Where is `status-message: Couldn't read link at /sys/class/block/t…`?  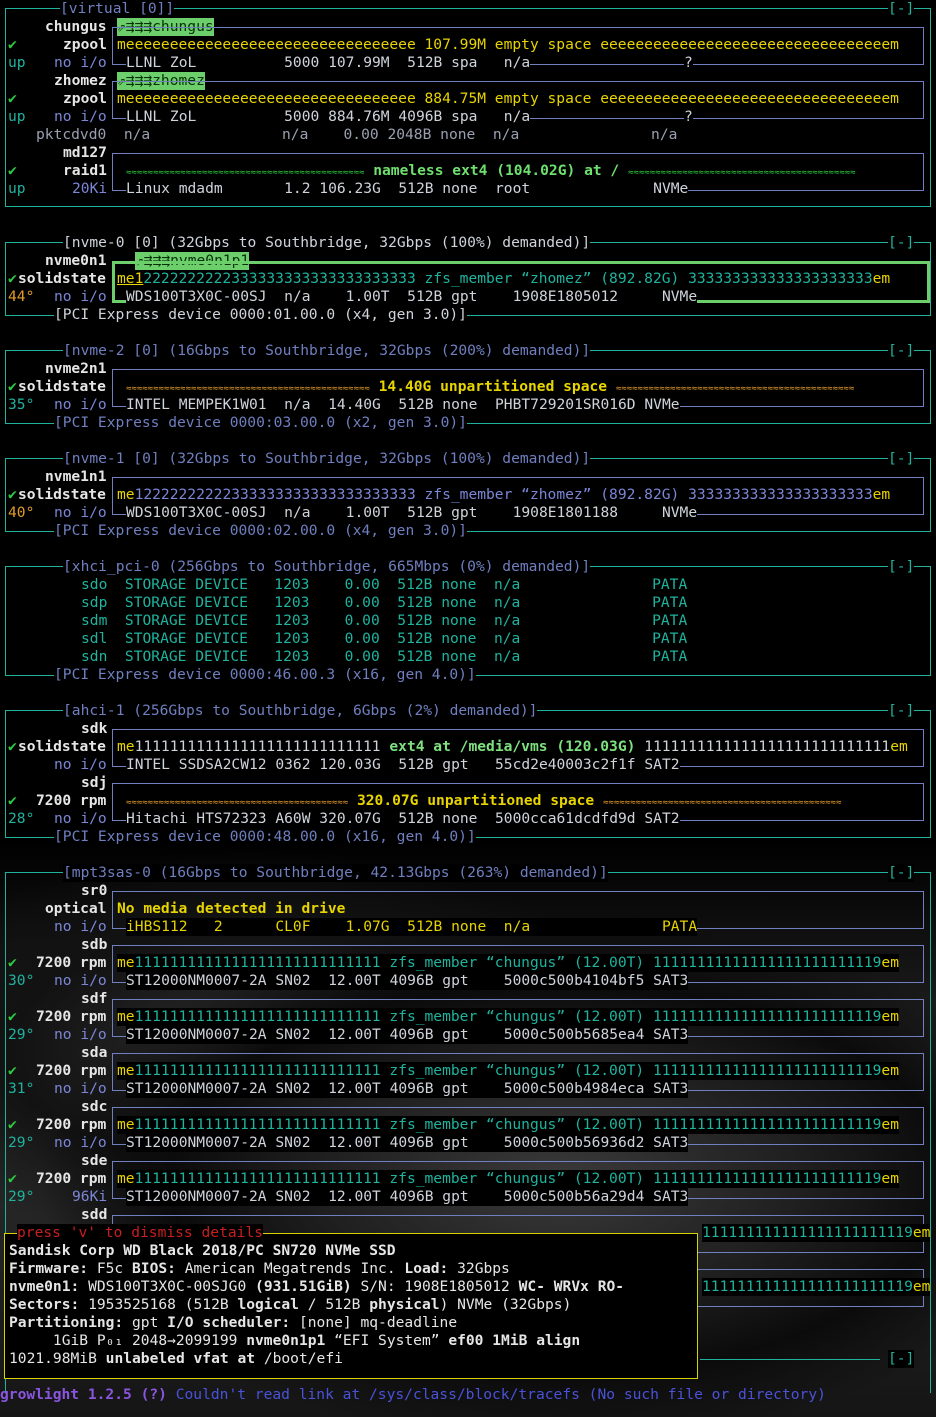 status-message: Couldn't read link at /sys/class/block/t… is located at coordinates (496, 1394).